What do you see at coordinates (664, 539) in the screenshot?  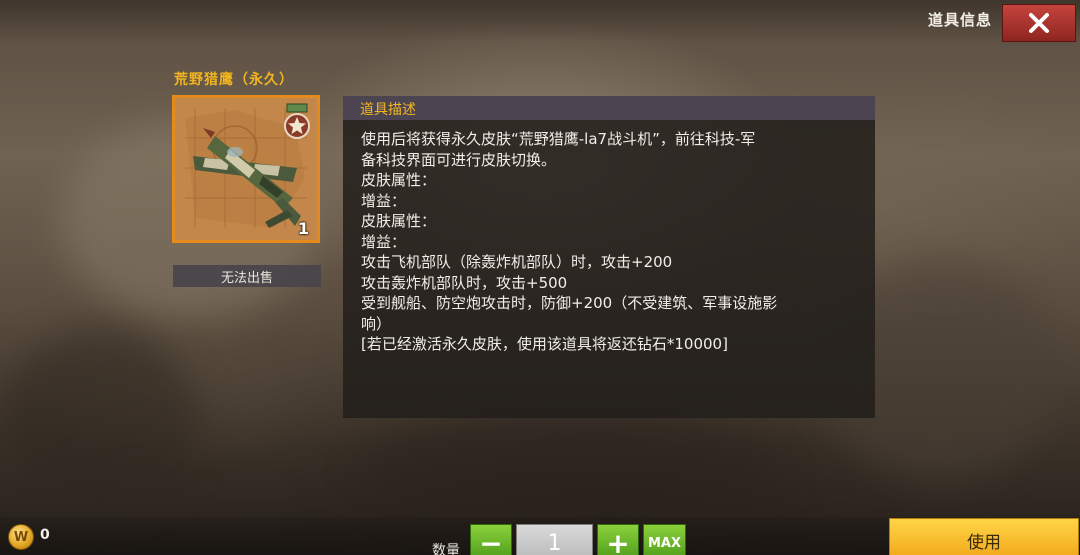 I see `quantity-max-button: MAX` at bounding box center [664, 539].